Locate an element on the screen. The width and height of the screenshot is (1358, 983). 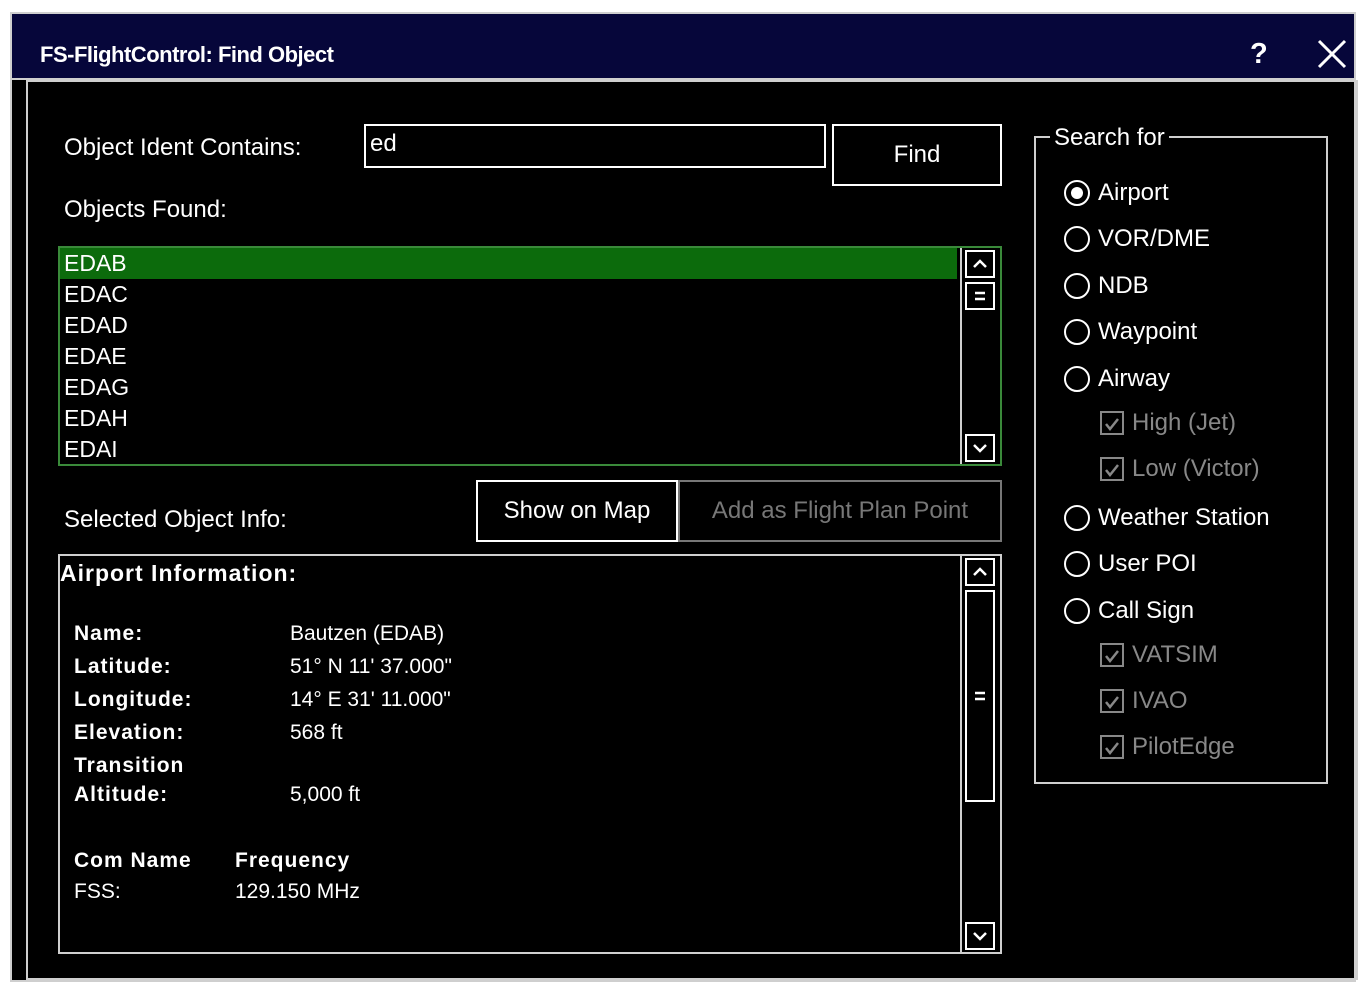
close-icon is located at coordinates (1332, 54).